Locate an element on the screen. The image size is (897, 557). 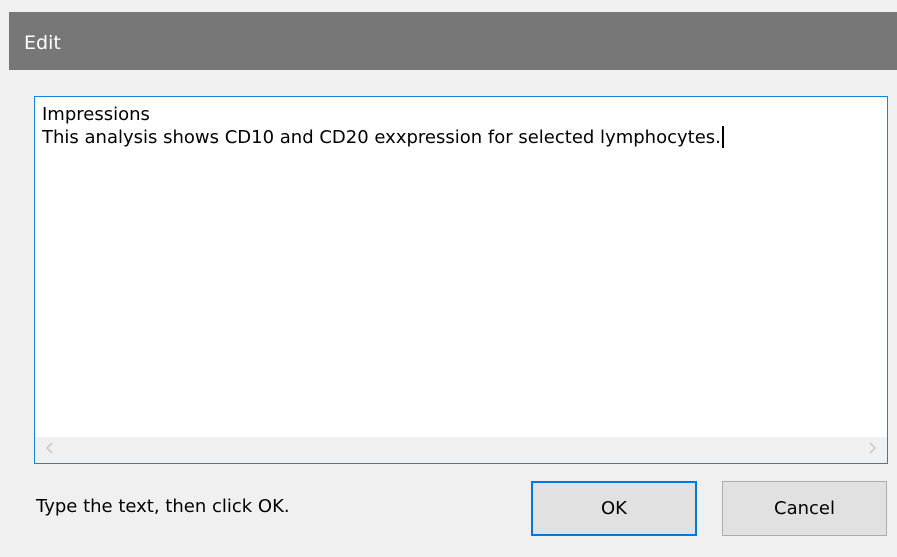
ok-button: OK is located at coordinates (614, 508).